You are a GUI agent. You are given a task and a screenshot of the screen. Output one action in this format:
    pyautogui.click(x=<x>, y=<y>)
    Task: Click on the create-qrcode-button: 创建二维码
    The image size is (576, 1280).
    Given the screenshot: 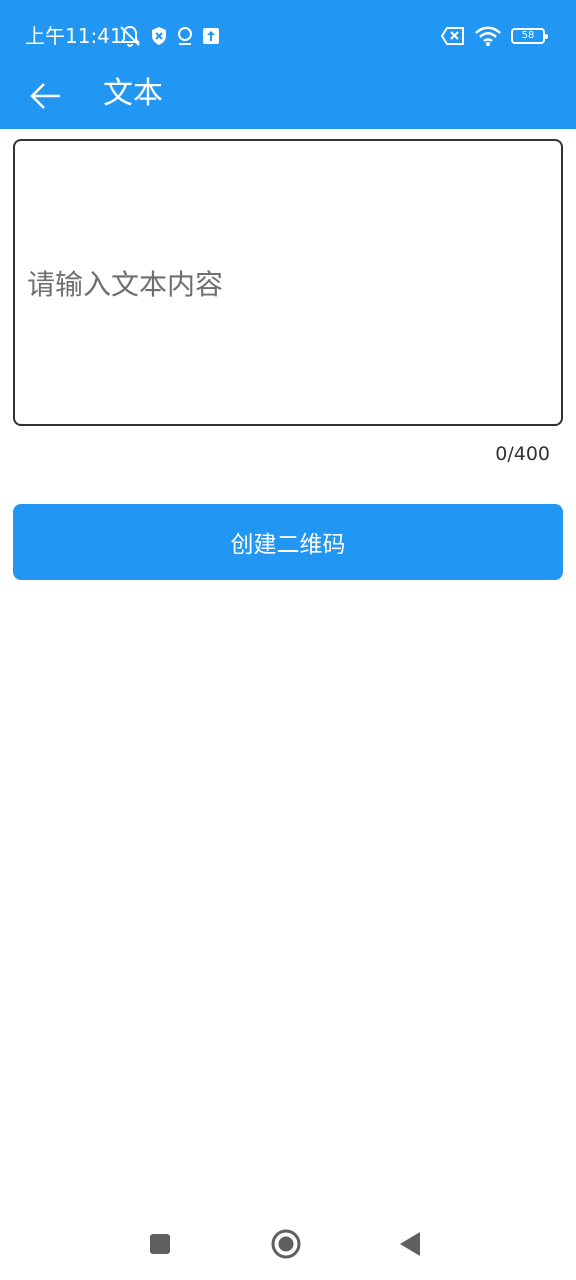 What is the action you would take?
    pyautogui.click(x=288, y=542)
    